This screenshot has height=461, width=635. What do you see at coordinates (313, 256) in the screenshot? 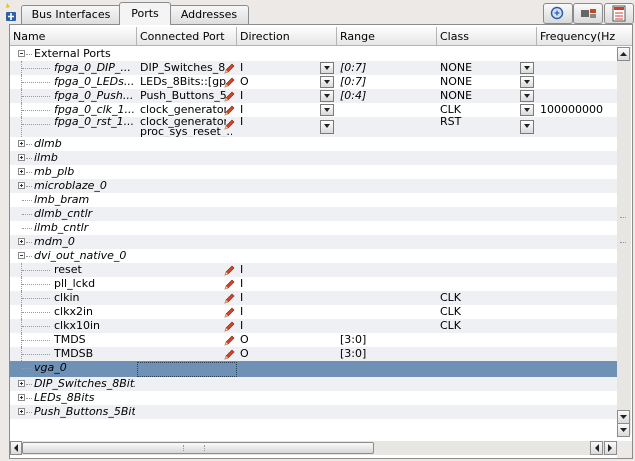
I see `table-row: dvi_out_native_0` at bounding box center [313, 256].